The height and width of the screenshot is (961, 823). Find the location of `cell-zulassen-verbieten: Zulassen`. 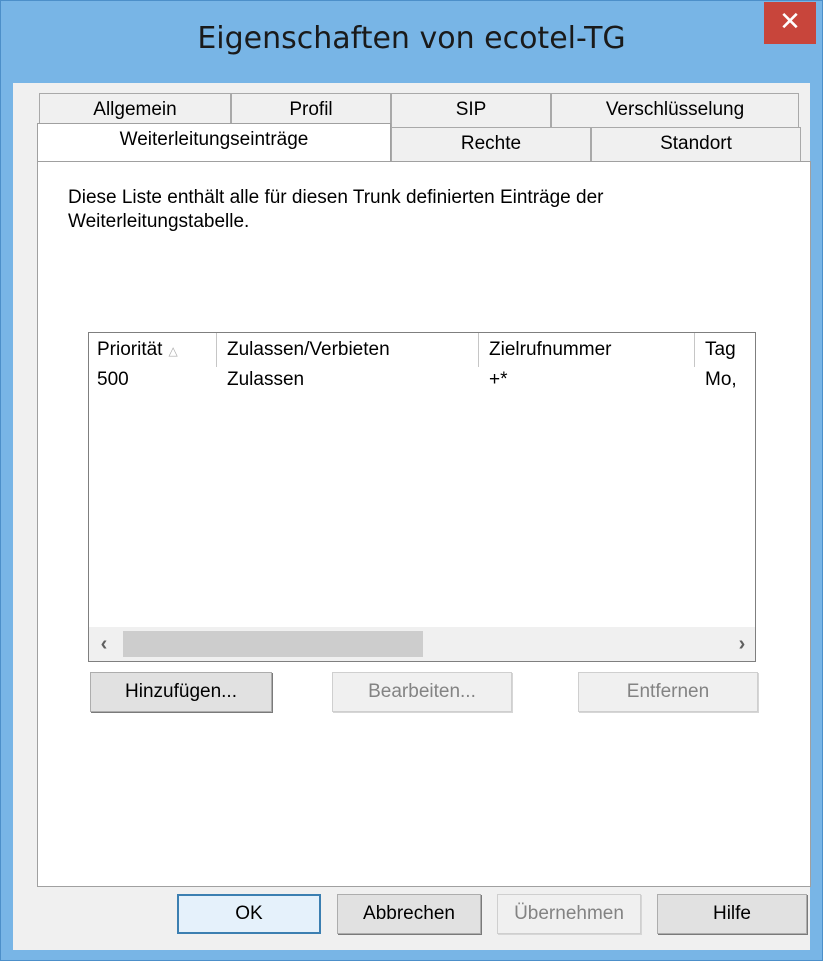

cell-zulassen-verbieten: Zulassen is located at coordinates (266, 379).